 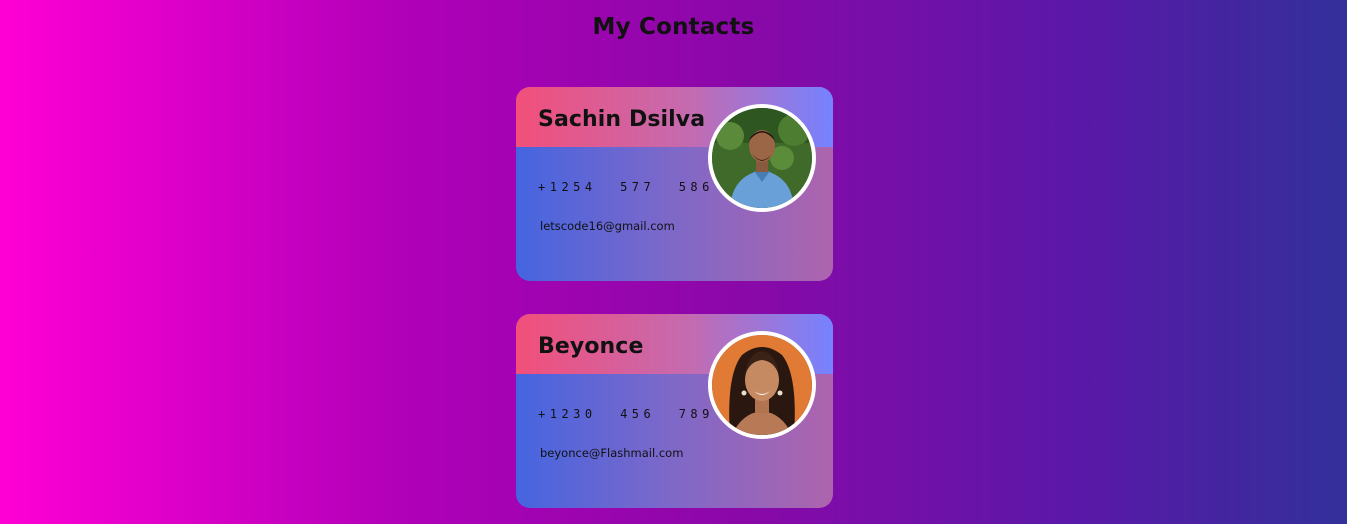 I want to click on man-portrait-photo, so click(x=762, y=158).